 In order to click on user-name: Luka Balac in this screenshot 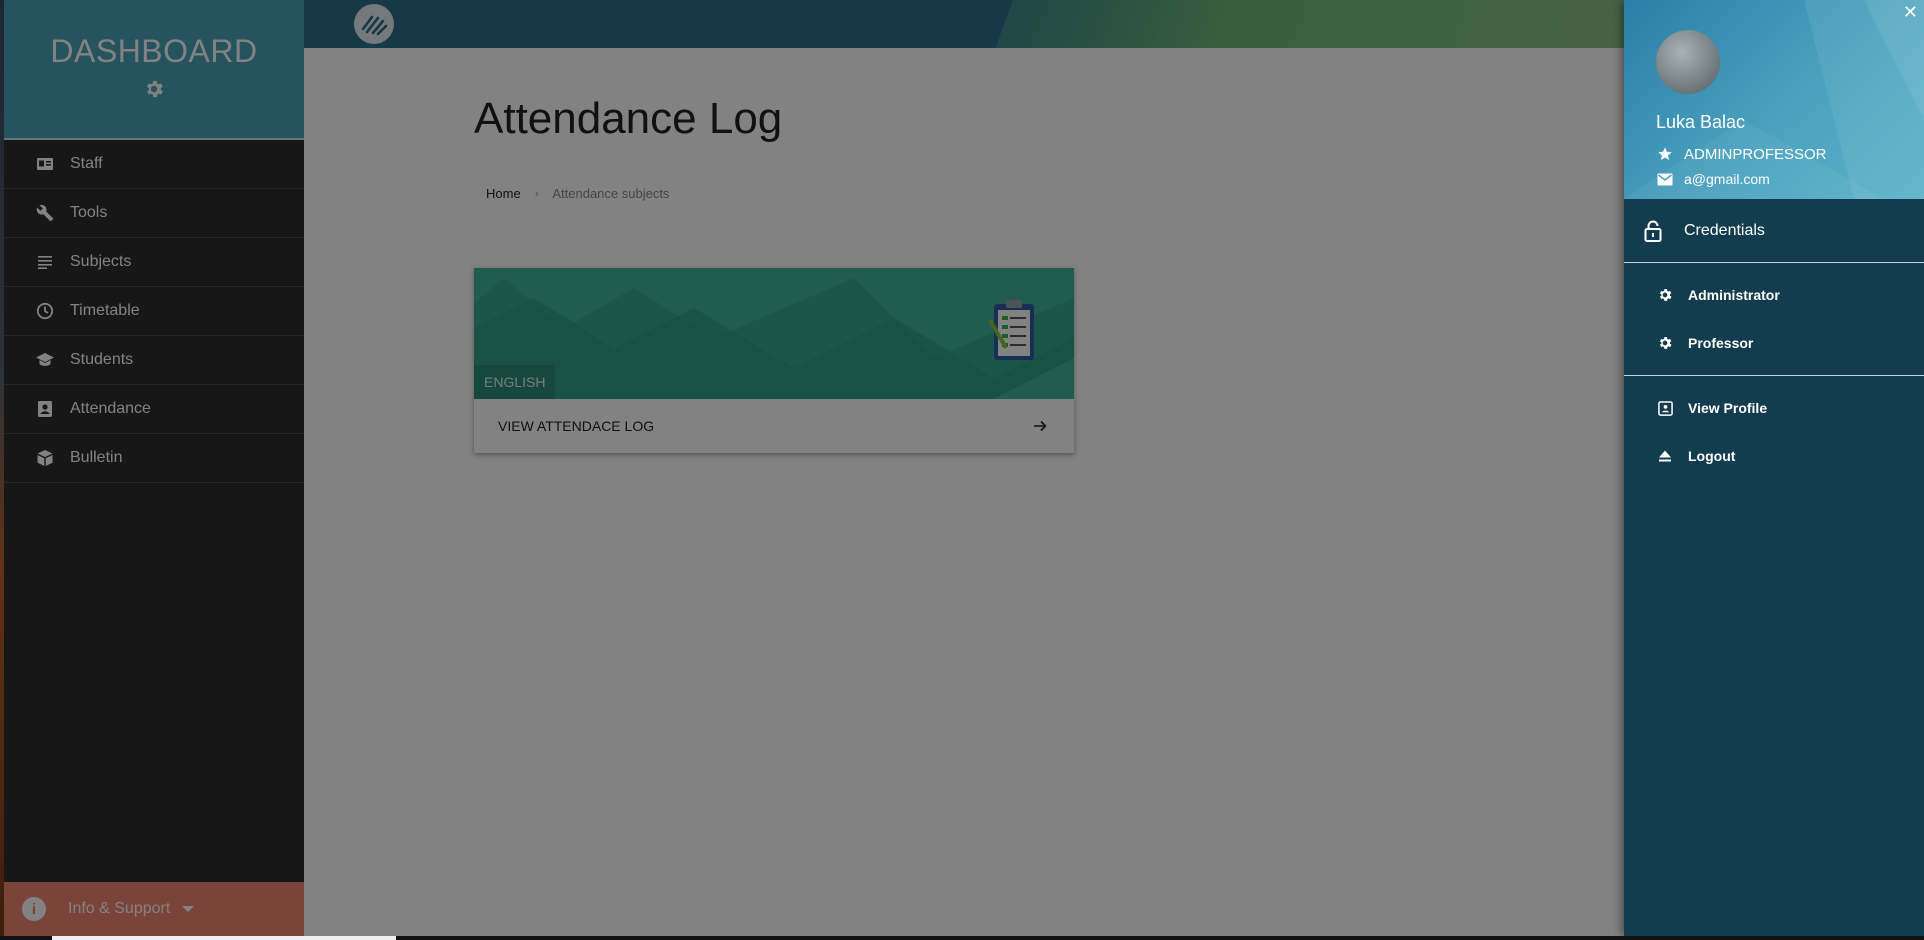, I will do `click(1701, 122)`.